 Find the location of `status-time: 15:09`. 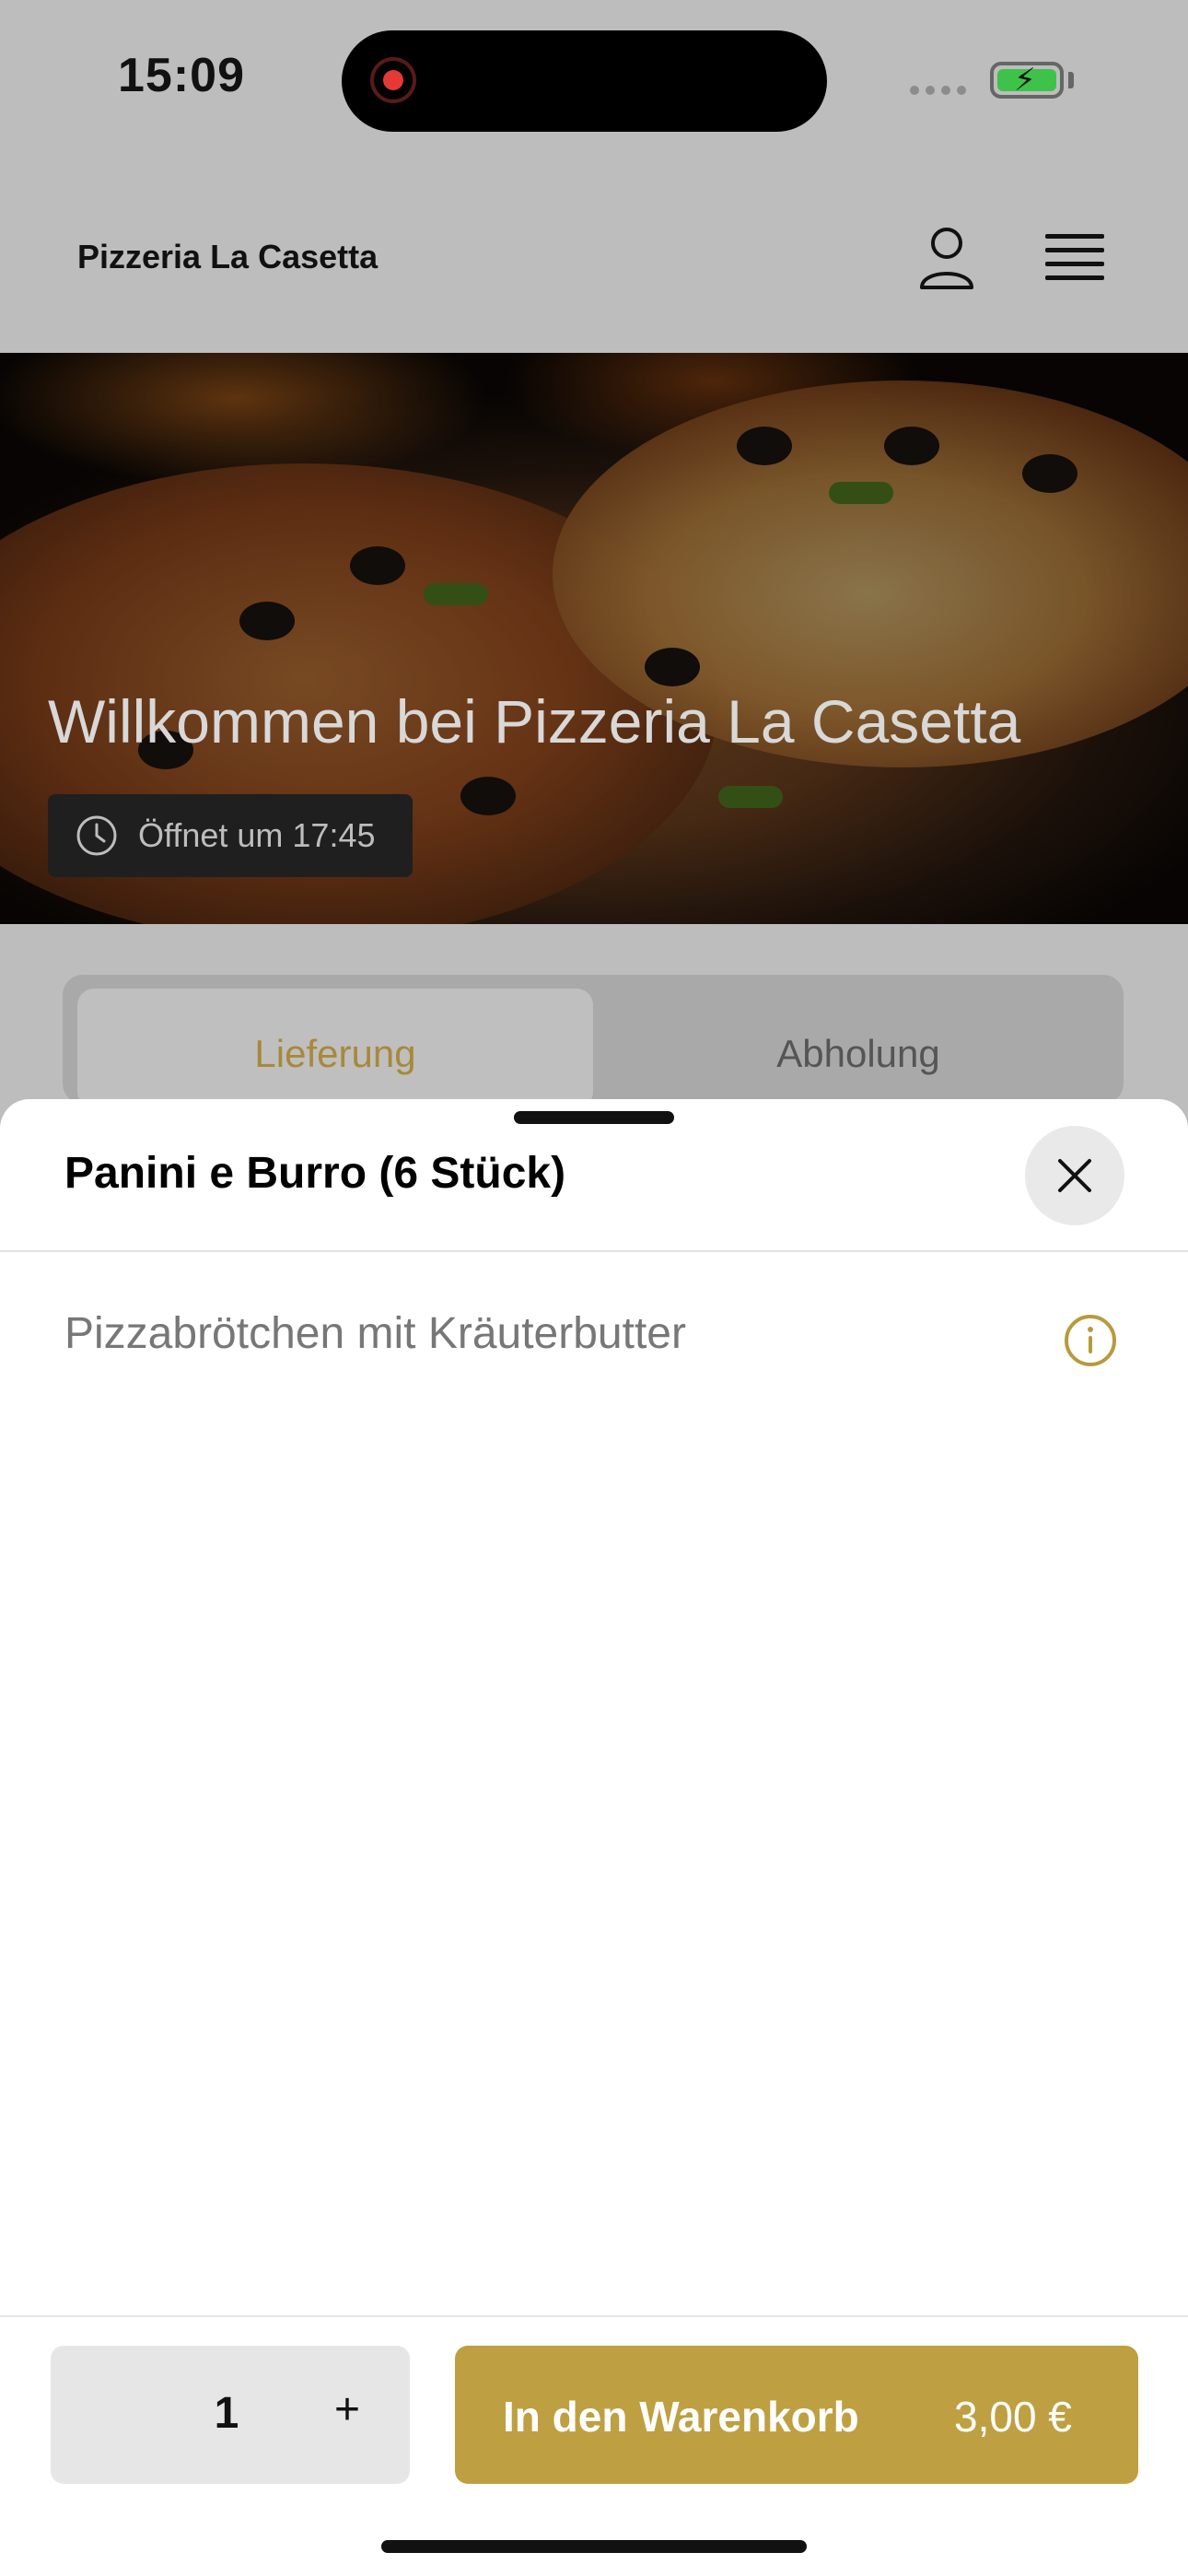

status-time: 15:09 is located at coordinates (181, 75).